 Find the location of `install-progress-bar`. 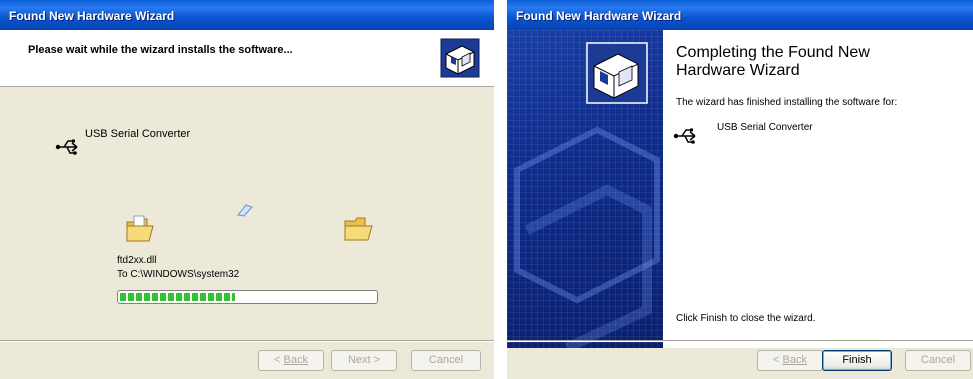

install-progress-bar is located at coordinates (247, 297).